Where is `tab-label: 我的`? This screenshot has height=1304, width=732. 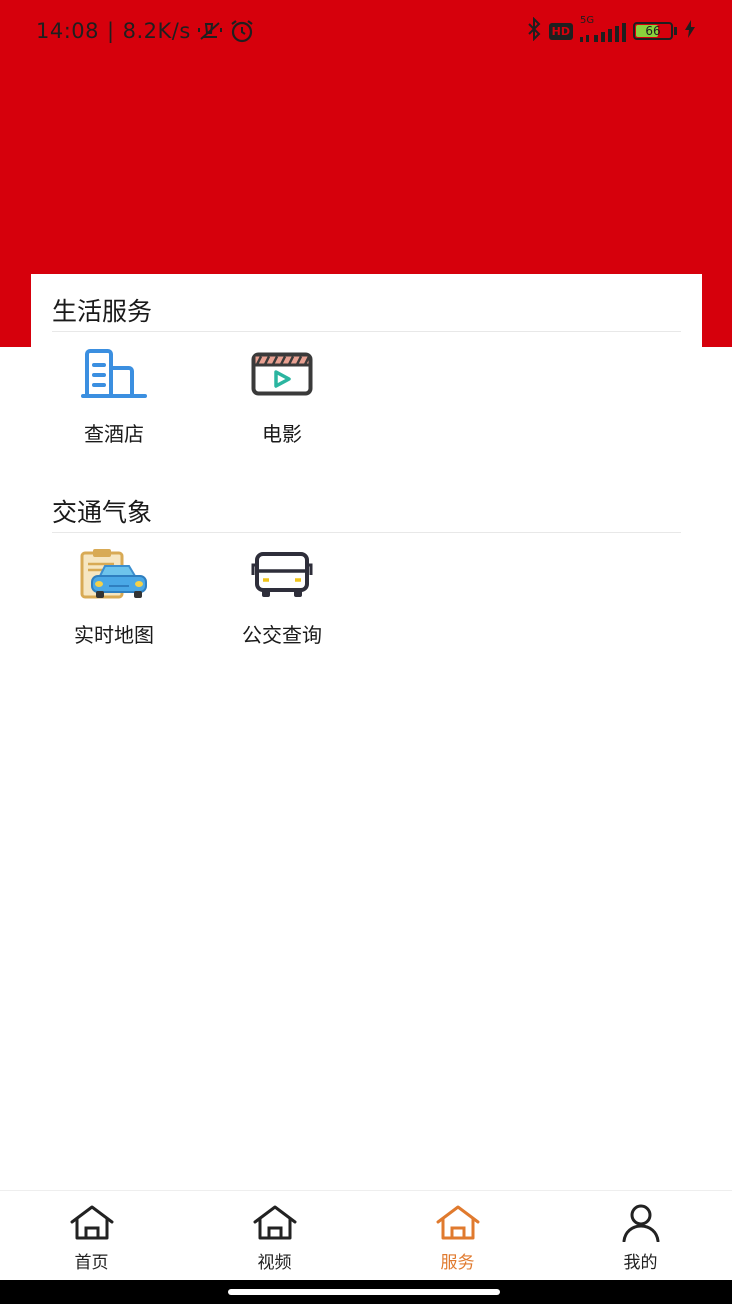
tab-label: 我的 is located at coordinates (640, 1263).